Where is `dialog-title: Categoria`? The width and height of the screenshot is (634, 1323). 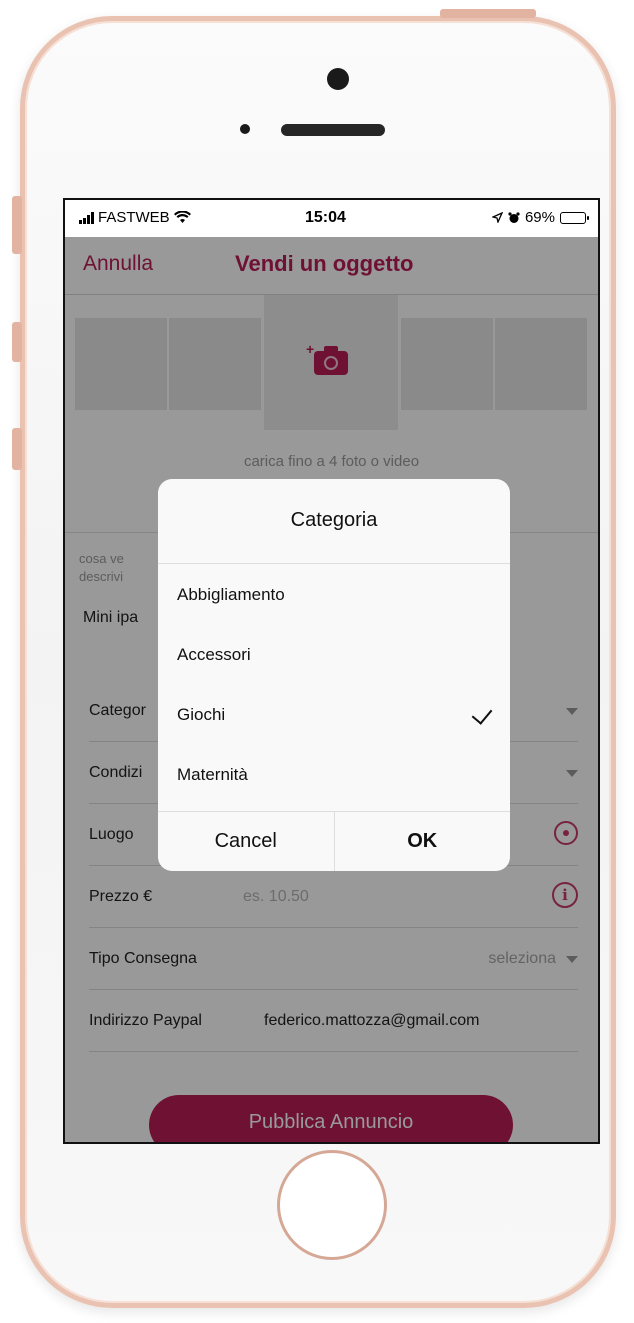 dialog-title: Categoria is located at coordinates (334, 520).